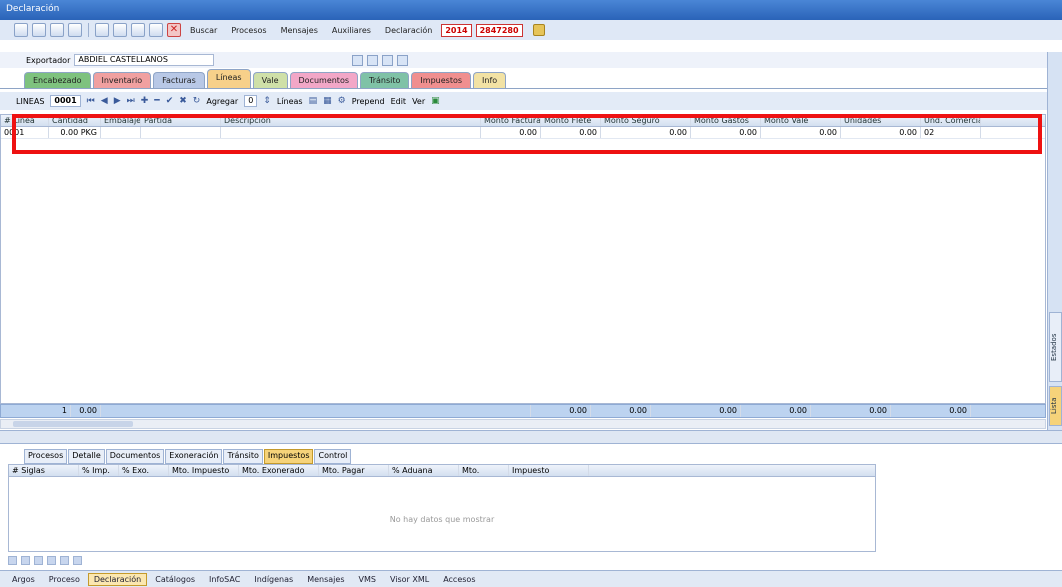  What do you see at coordinates (156, 30) in the screenshot?
I see `dropdown-icon` at bounding box center [156, 30].